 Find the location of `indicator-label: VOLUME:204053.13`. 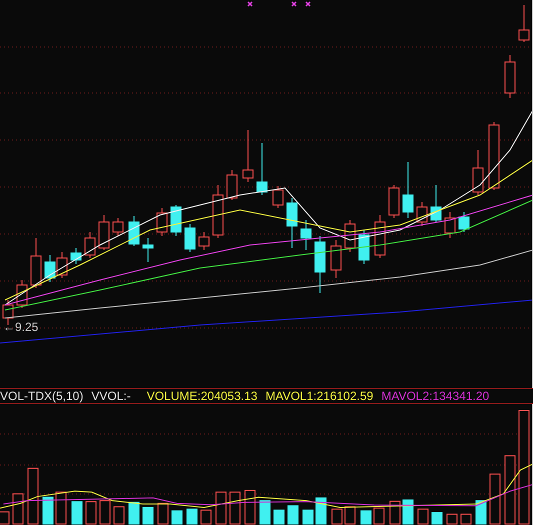

indicator-label: VOLUME:204053.13 is located at coordinates (202, 396).